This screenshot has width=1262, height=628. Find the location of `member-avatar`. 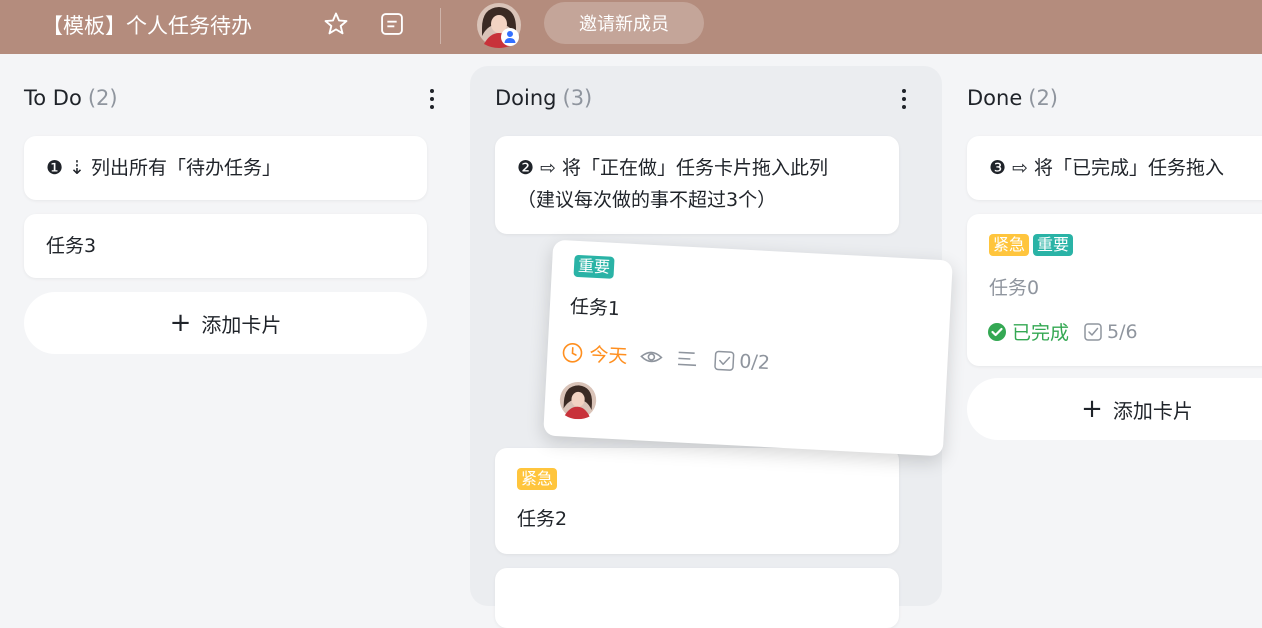

member-avatar is located at coordinates (499, 25).